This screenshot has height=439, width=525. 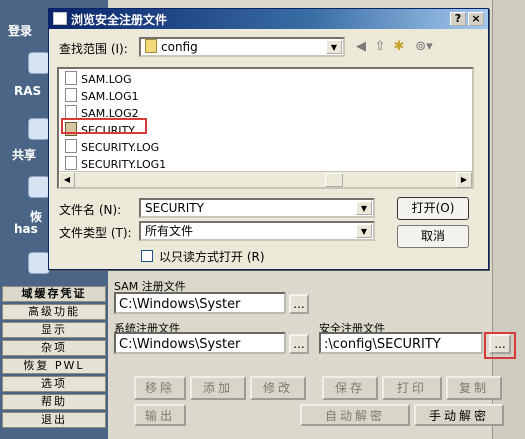 What do you see at coordinates (39, 129) in the screenshot?
I see `share-icon` at bounding box center [39, 129].